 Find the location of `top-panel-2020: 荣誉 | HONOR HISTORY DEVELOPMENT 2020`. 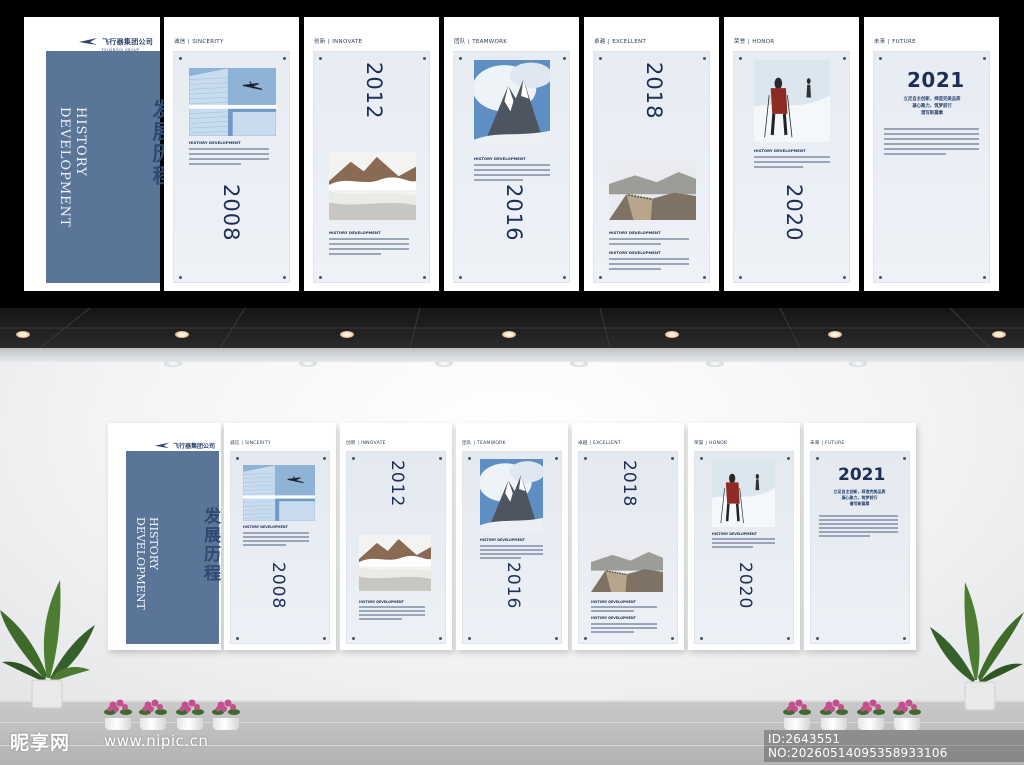

top-panel-2020: 荣誉 | HONOR HISTORY DEVELOPMENT 2020 is located at coordinates (791, 154).